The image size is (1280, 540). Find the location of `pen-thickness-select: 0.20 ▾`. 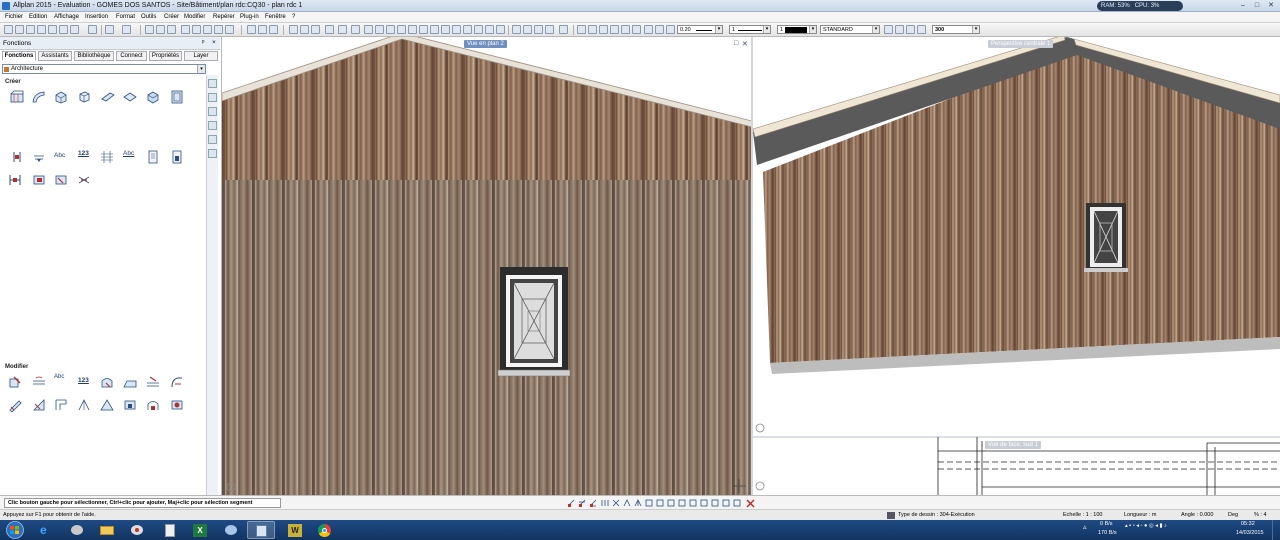

pen-thickness-select: 0.20 ▾ is located at coordinates (700, 29).